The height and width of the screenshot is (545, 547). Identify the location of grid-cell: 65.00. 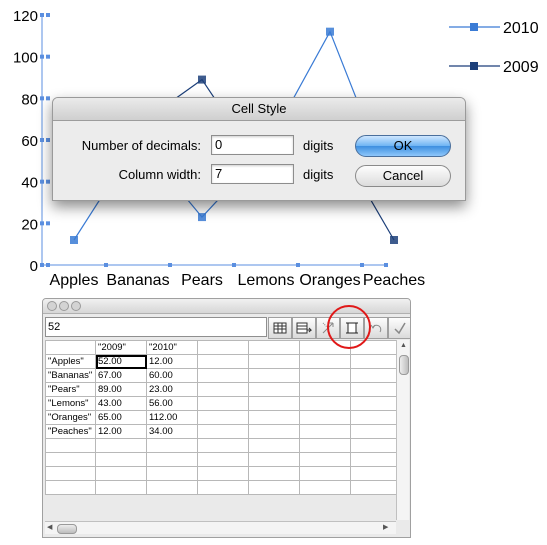
(121, 417).